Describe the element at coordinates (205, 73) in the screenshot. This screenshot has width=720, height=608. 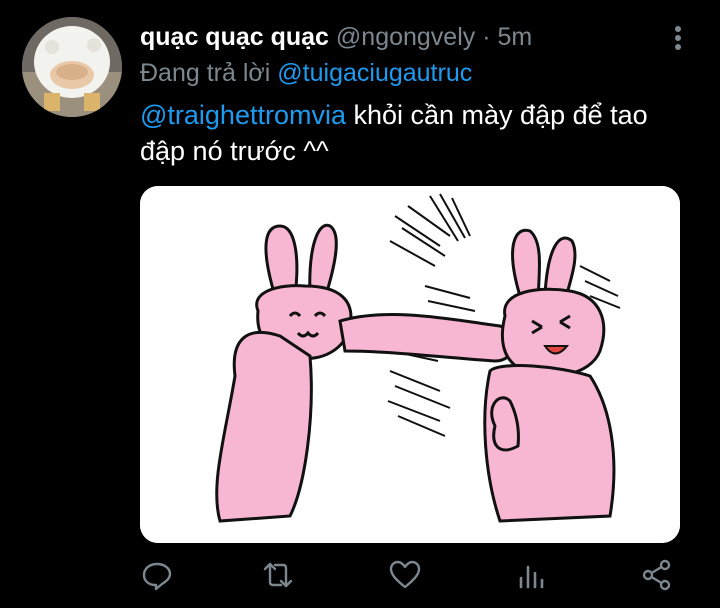
I see `replying-prefix: Đang trả lời` at that location.